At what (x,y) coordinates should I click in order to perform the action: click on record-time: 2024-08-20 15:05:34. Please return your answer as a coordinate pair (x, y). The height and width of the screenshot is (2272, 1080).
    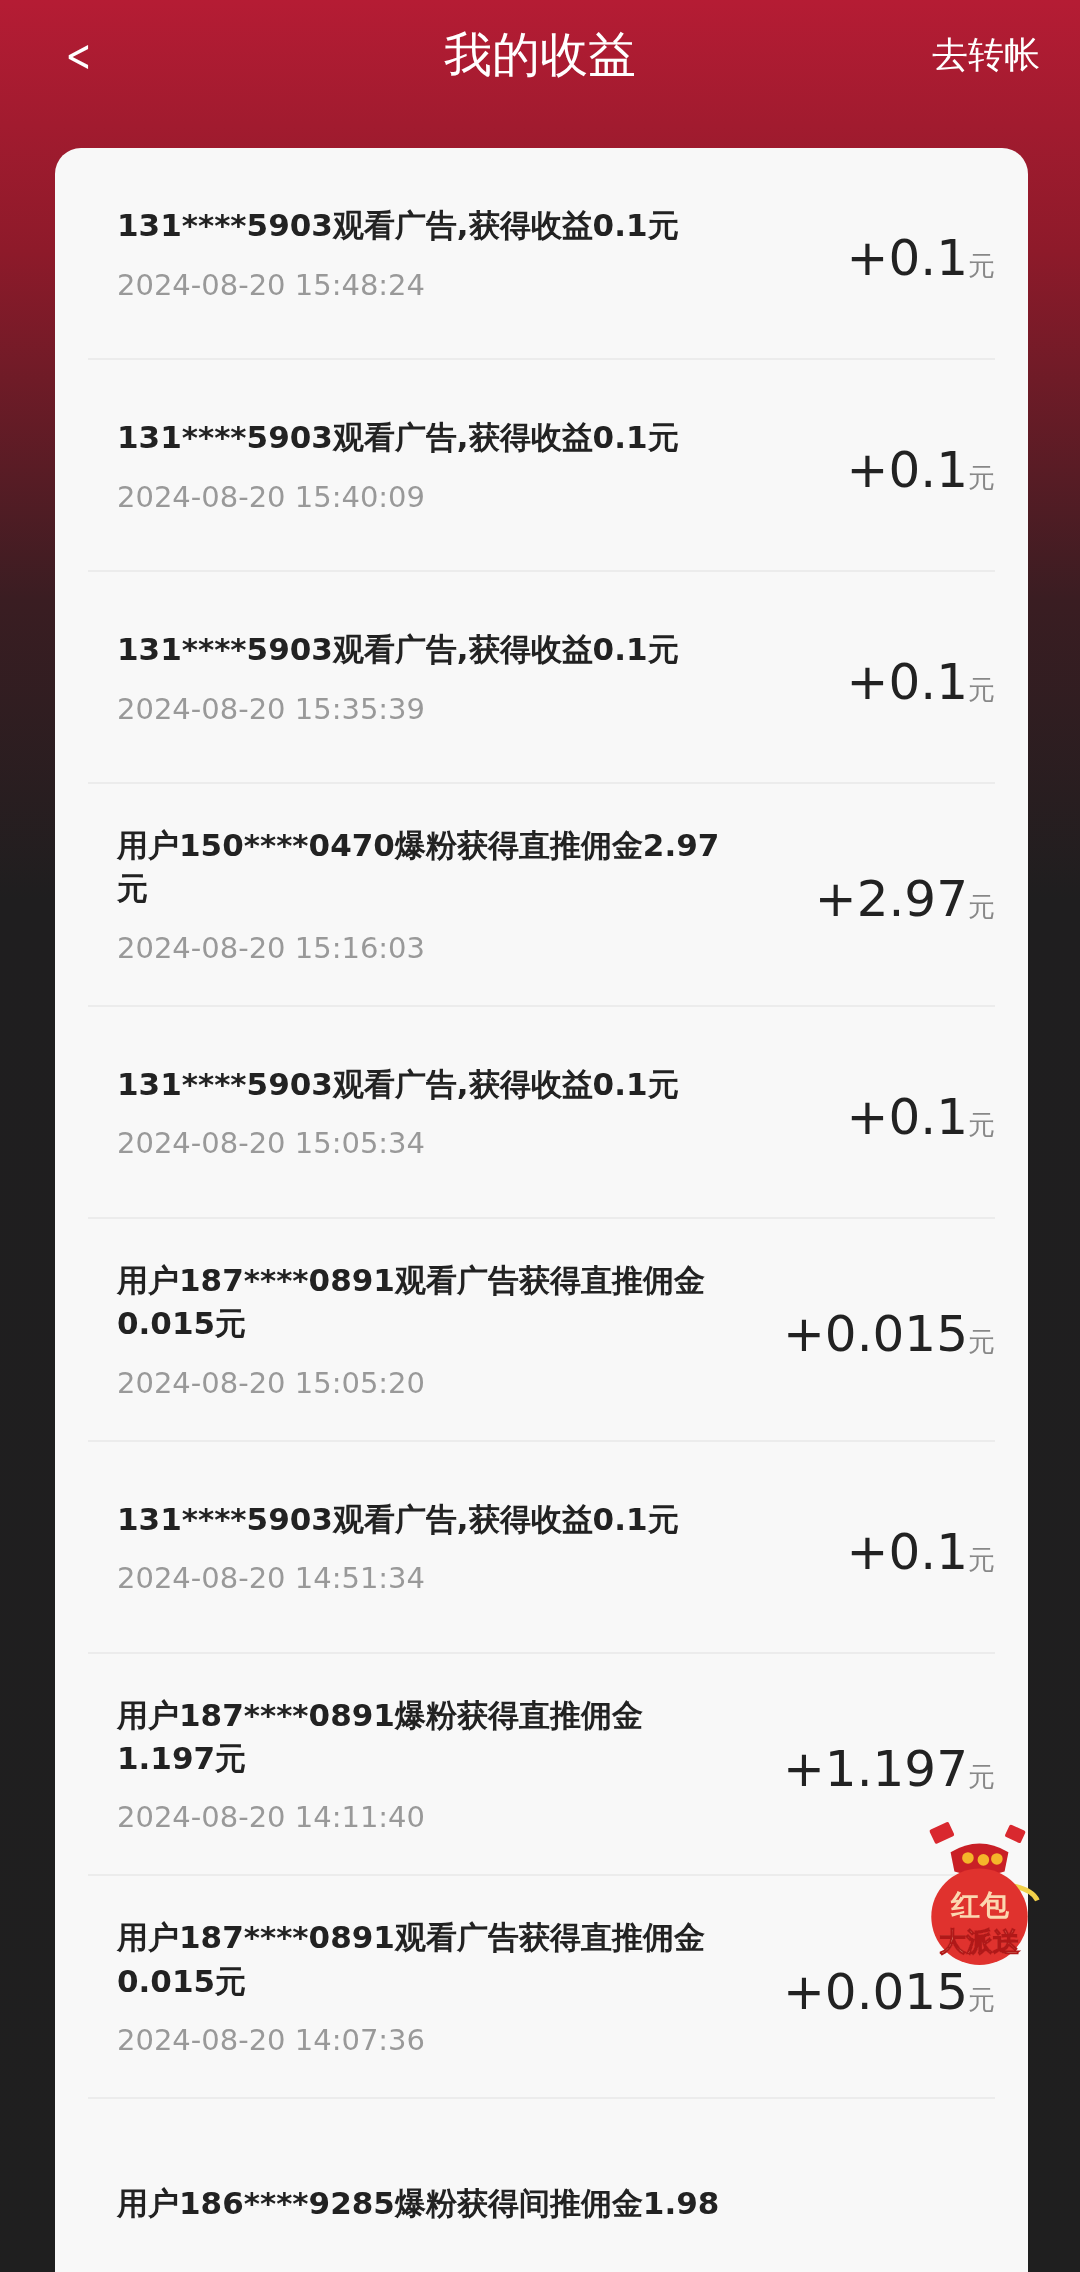
    Looking at the image, I should click on (271, 1143).